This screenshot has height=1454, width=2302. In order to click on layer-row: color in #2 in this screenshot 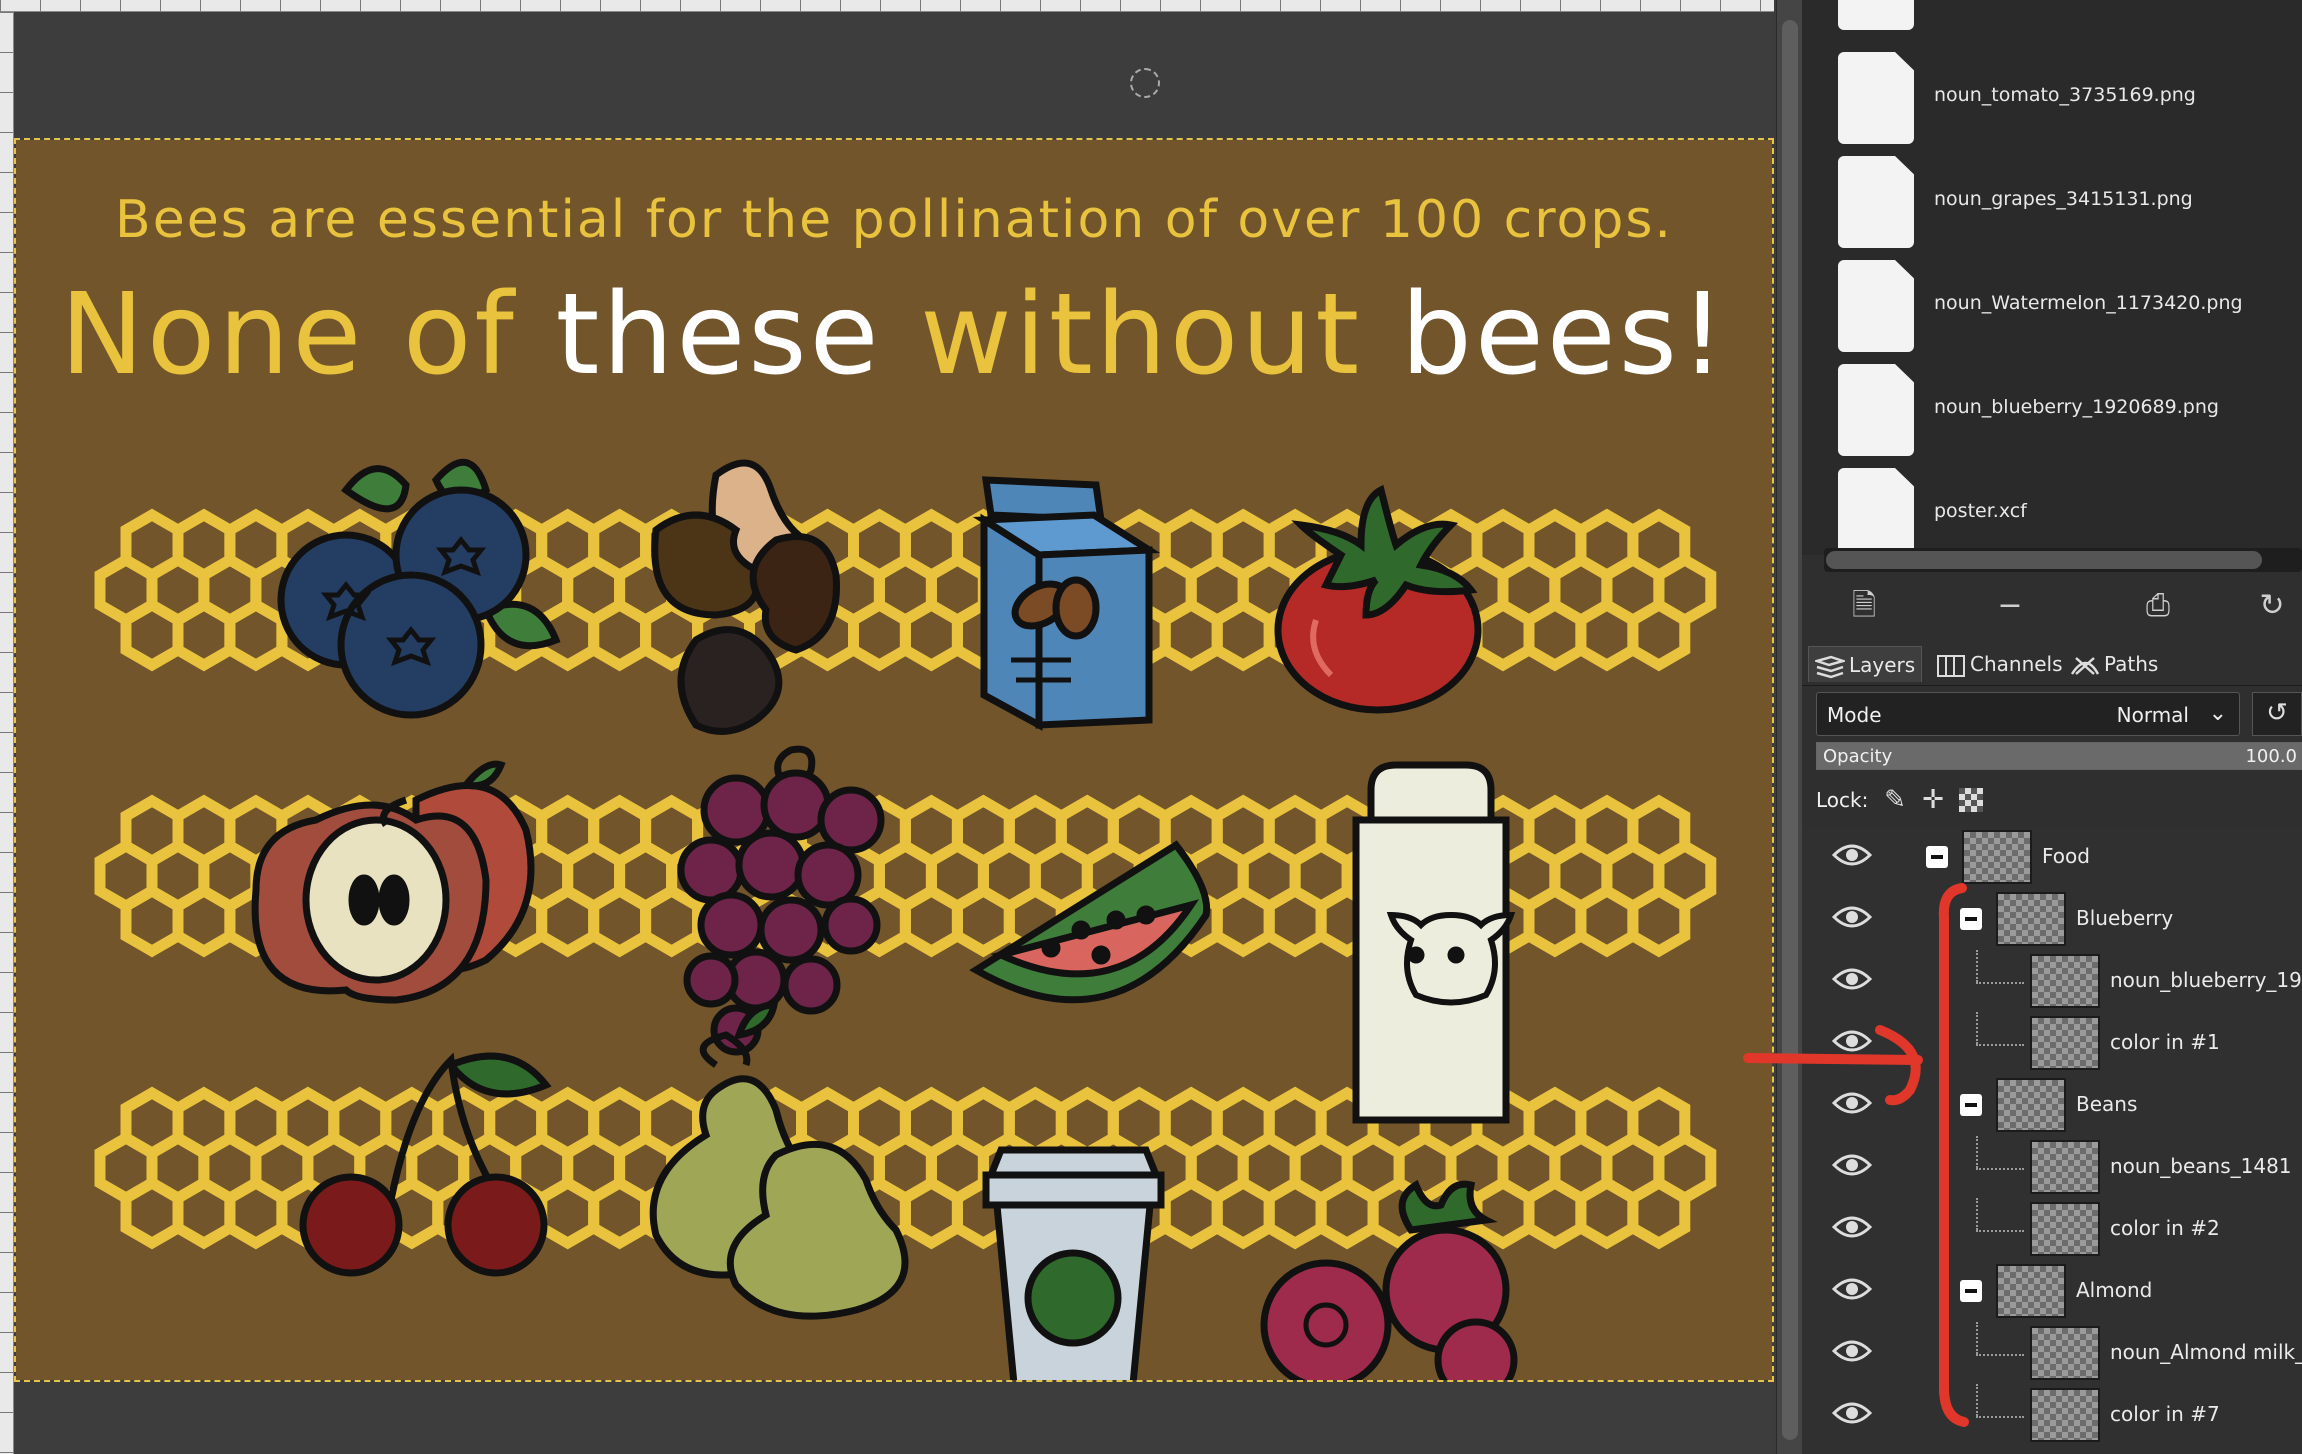, I will do `click(2052, 1229)`.